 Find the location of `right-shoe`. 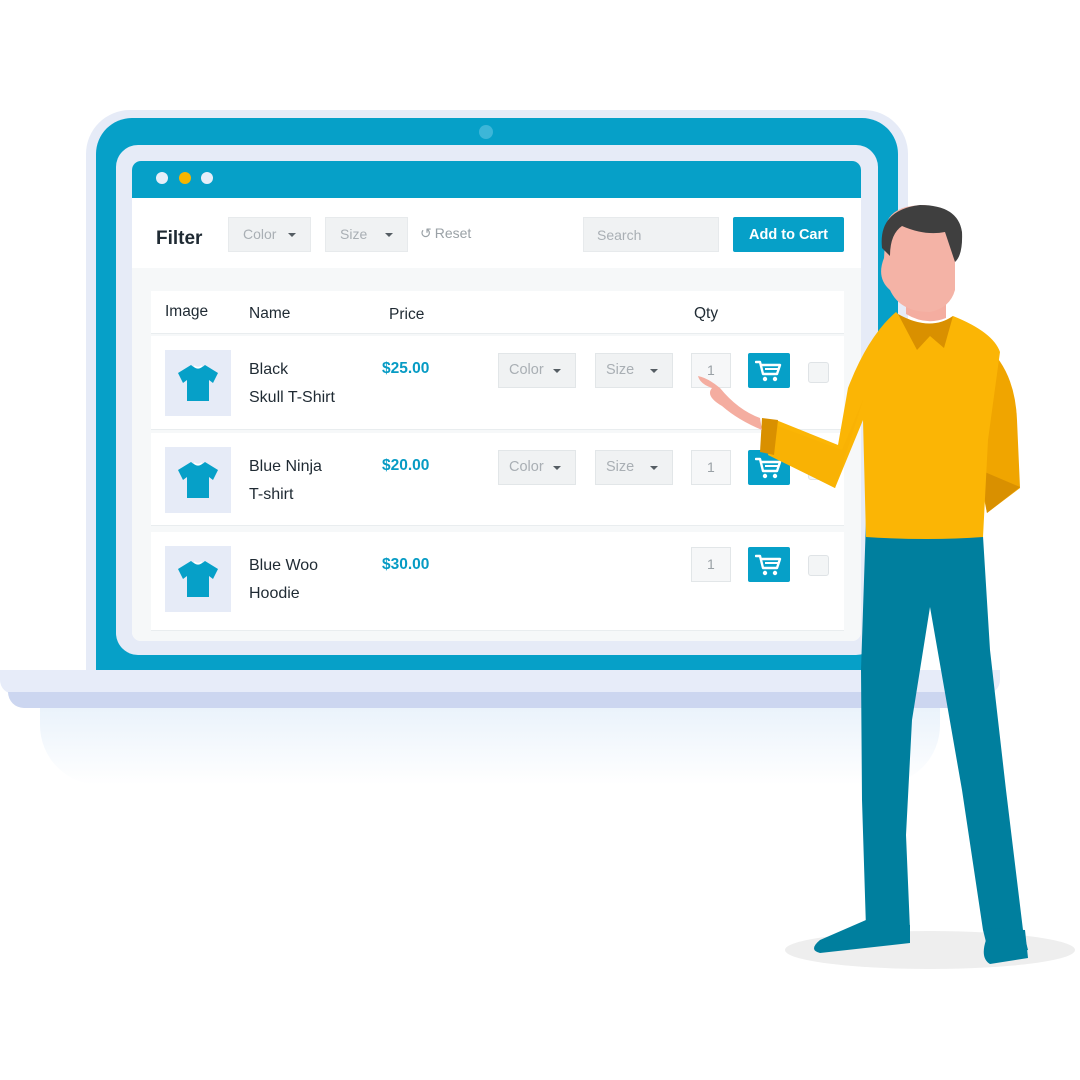

right-shoe is located at coordinates (1005, 946).